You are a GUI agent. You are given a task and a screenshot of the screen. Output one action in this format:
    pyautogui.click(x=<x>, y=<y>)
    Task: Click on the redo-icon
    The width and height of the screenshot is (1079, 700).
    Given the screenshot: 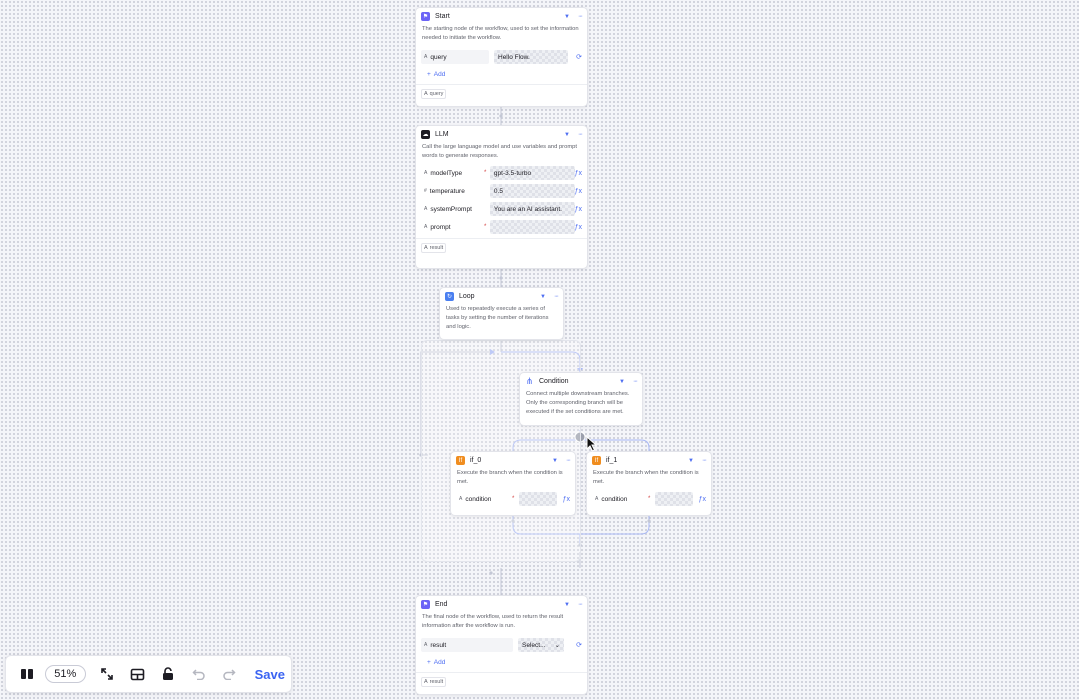 What is the action you would take?
    pyautogui.click(x=229, y=674)
    